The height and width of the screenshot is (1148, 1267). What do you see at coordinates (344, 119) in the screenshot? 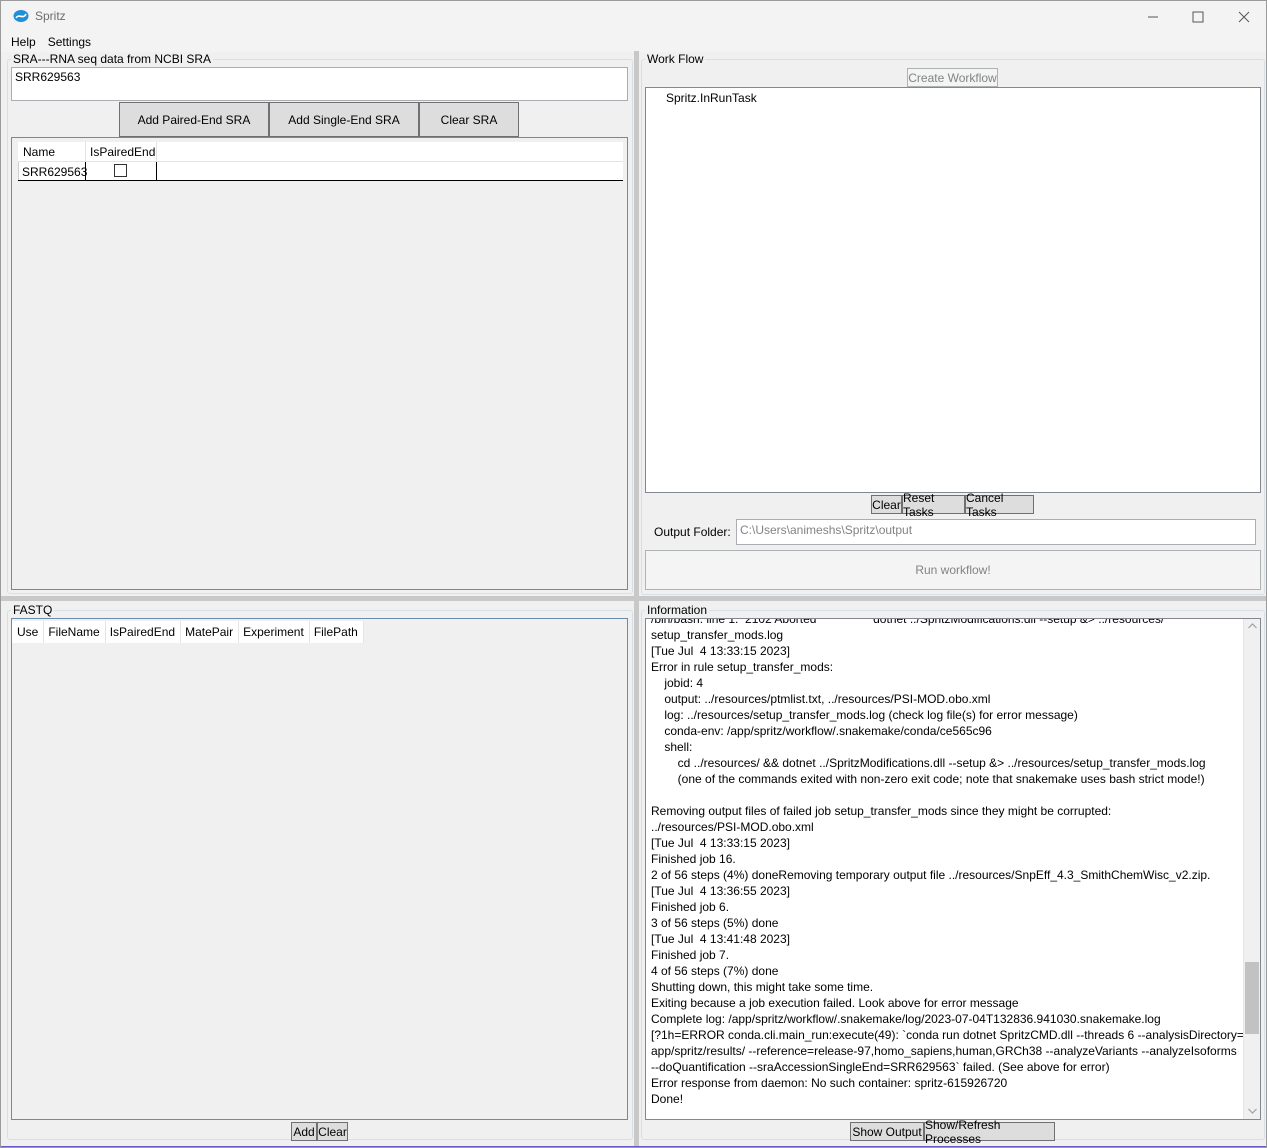
I see `add-single-end-sra-button: Add Single-End SRA` at bounding box center [344, 119].